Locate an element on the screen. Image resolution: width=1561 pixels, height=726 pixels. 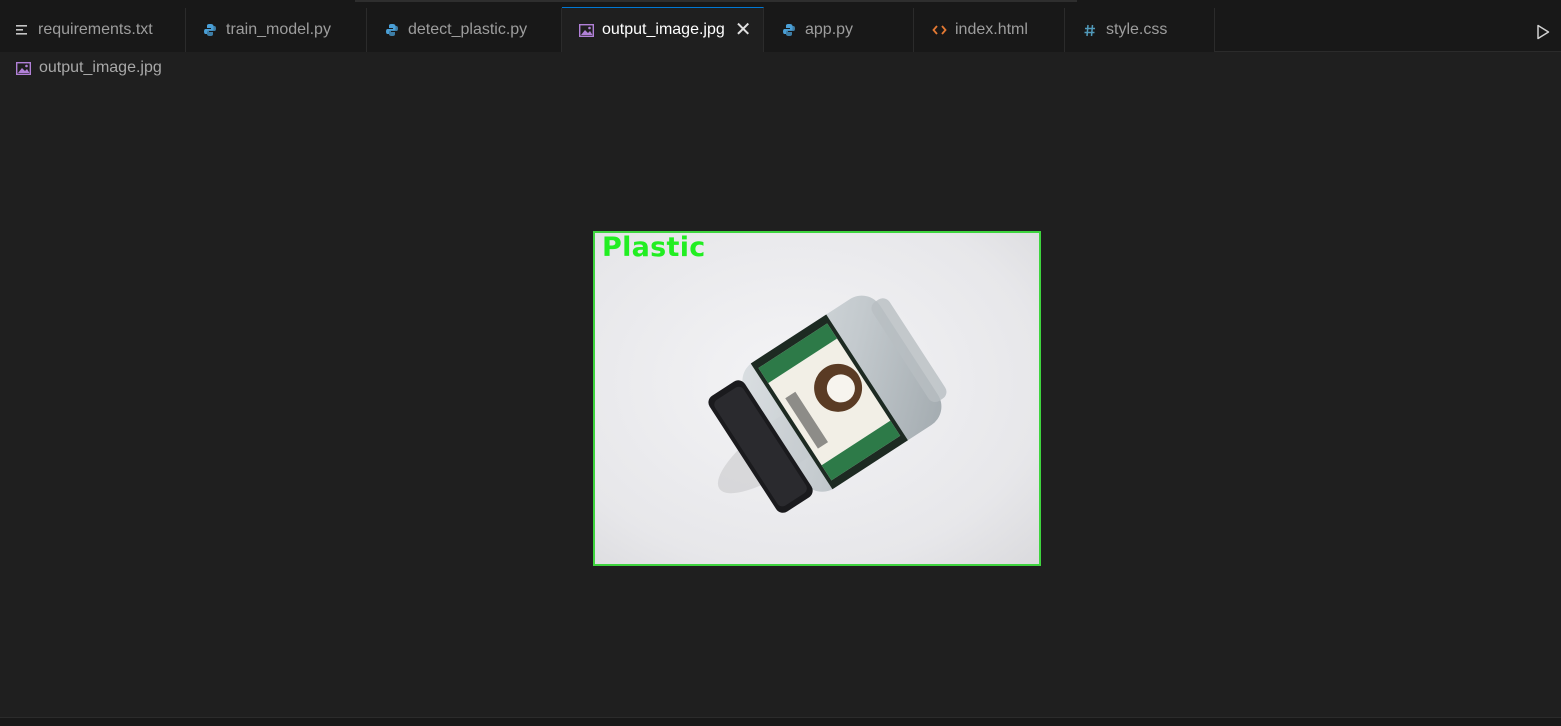
tab-label: app.py is located at coordinates (829, 29).